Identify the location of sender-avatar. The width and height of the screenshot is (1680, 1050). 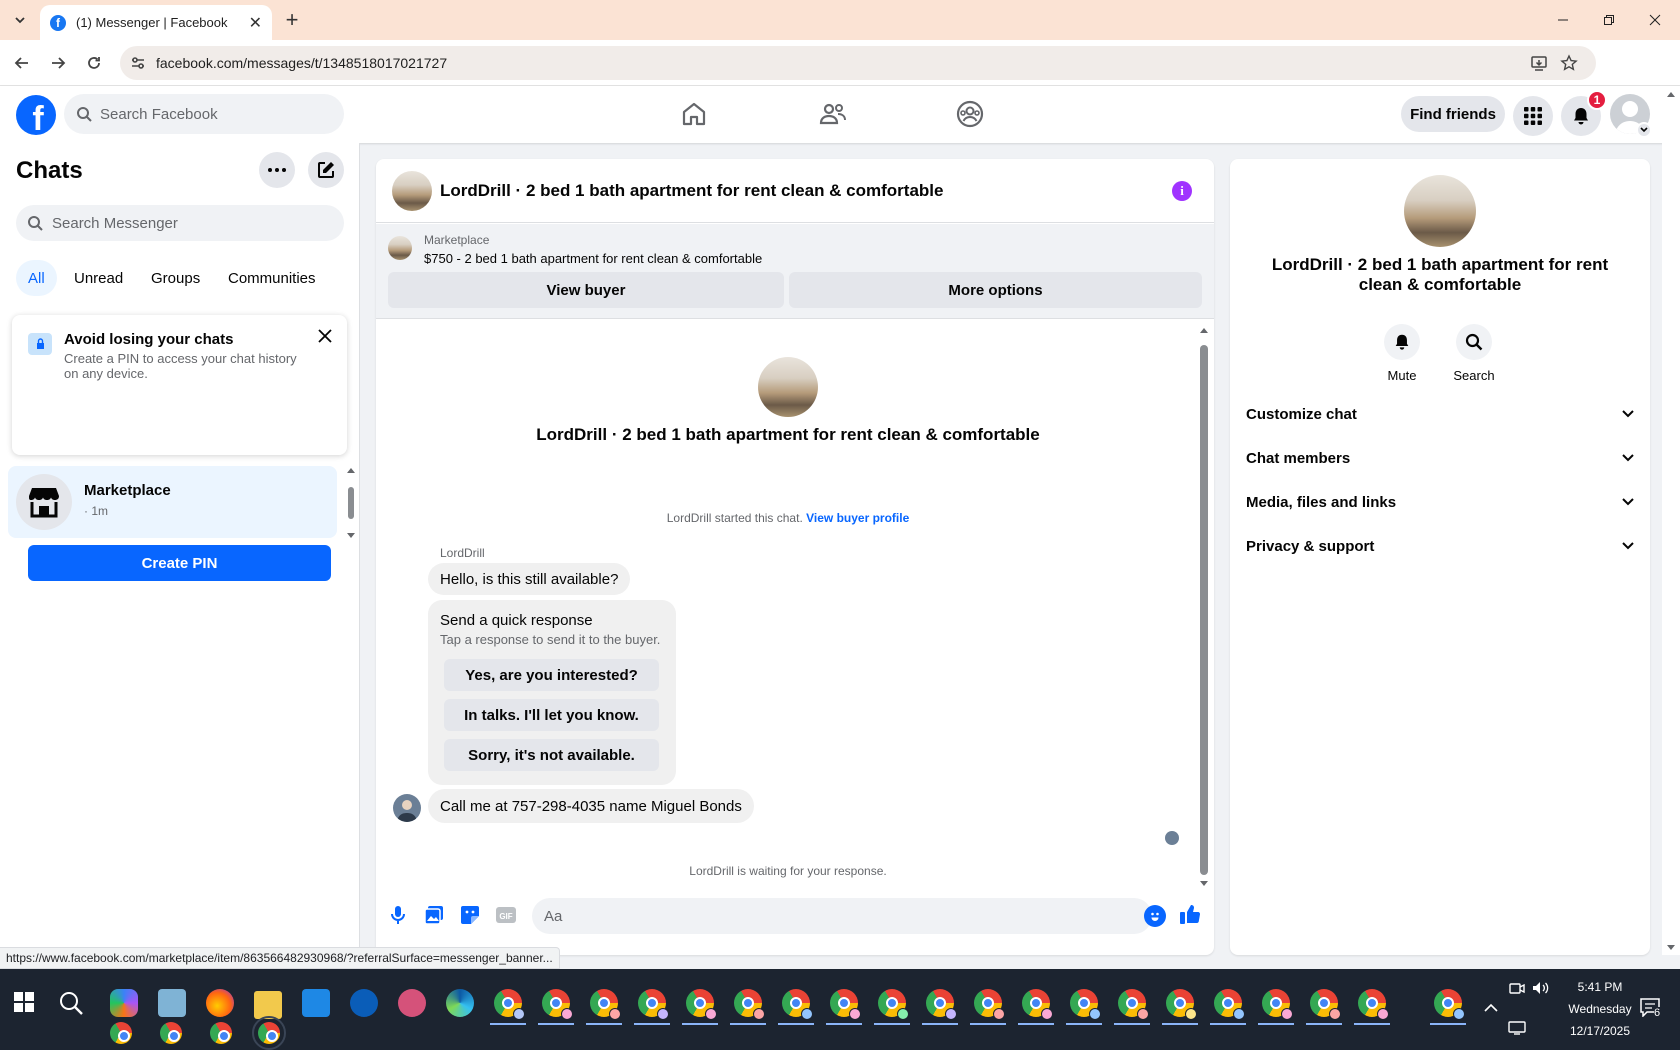
(407, 808).